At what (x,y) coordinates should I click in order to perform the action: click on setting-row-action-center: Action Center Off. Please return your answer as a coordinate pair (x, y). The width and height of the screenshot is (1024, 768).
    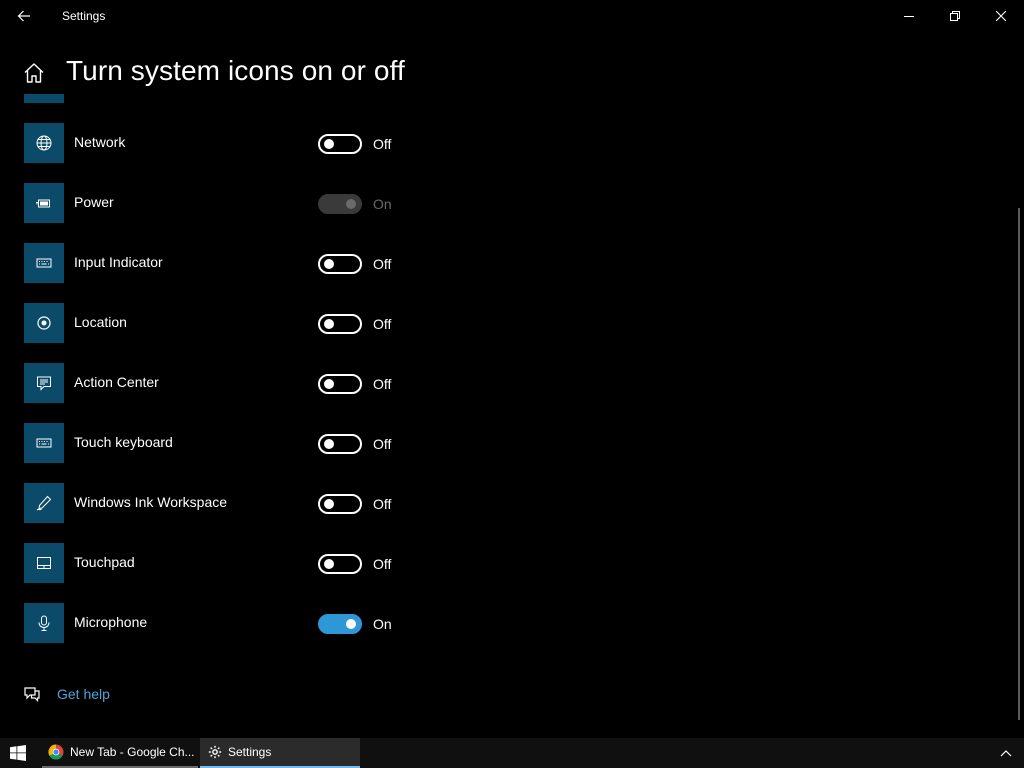
    Looking at the image, I should click on (214, 383).